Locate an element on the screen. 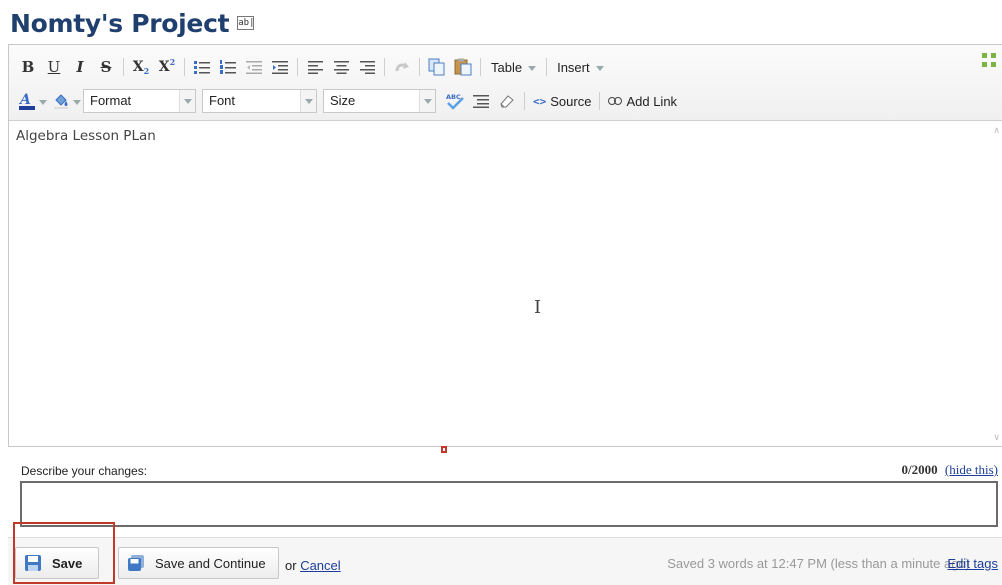  superscript-button: X2 is located at coordinates (167, 67).